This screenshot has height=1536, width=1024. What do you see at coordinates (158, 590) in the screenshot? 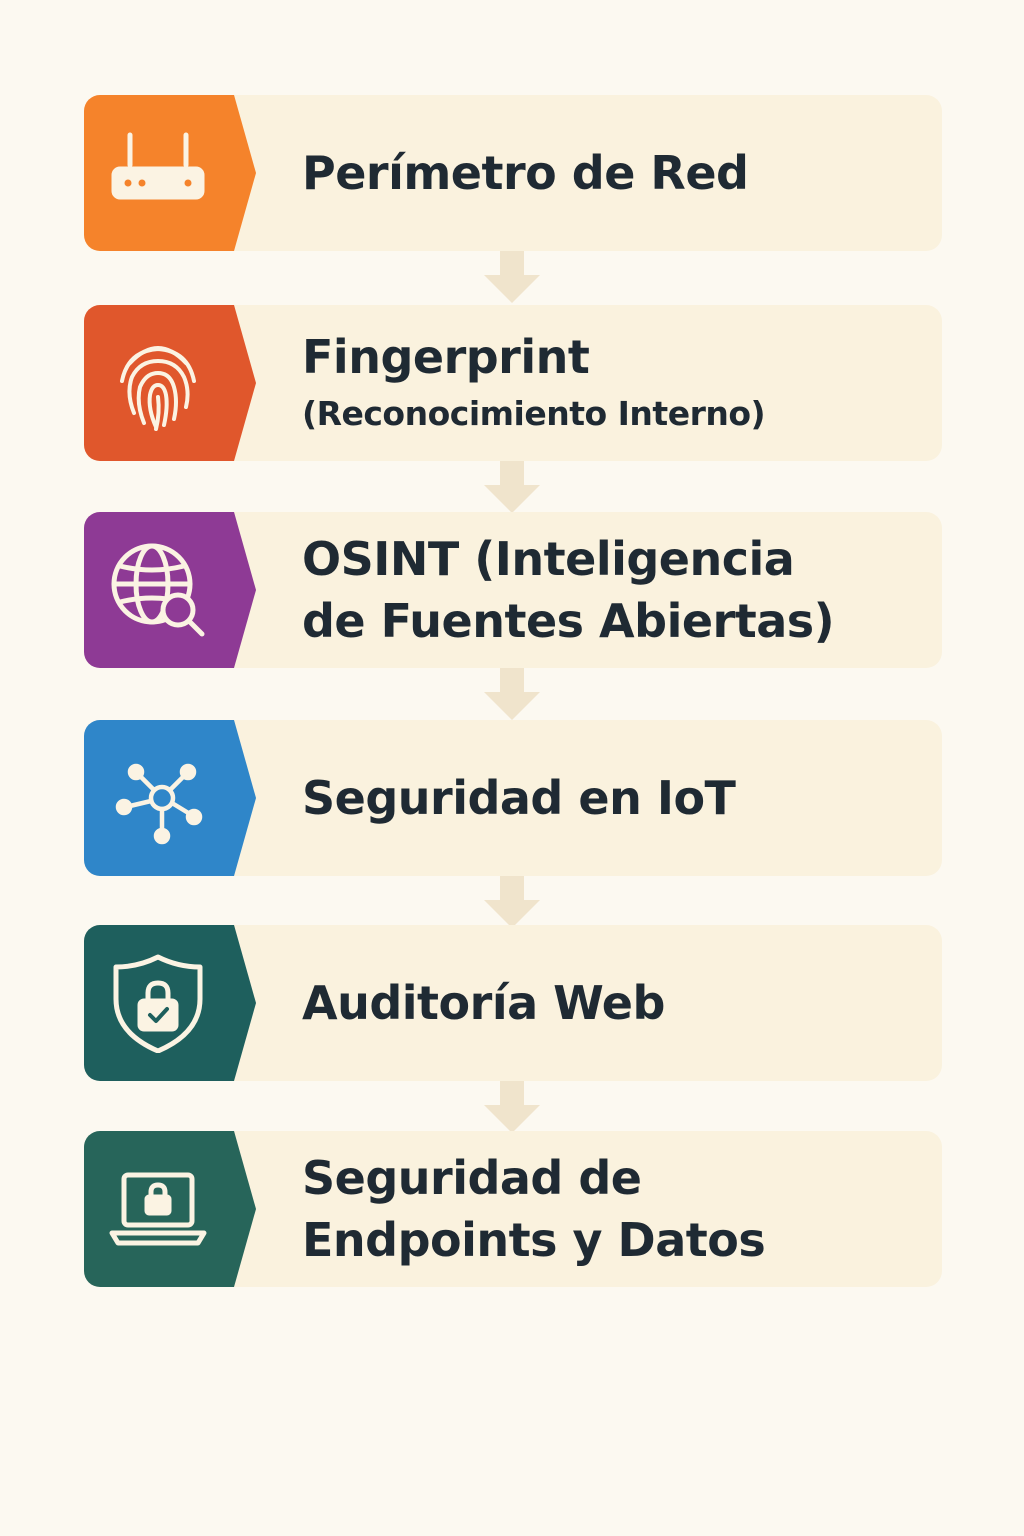
I see `globe-search-icon` at bounding box center [158, 590].